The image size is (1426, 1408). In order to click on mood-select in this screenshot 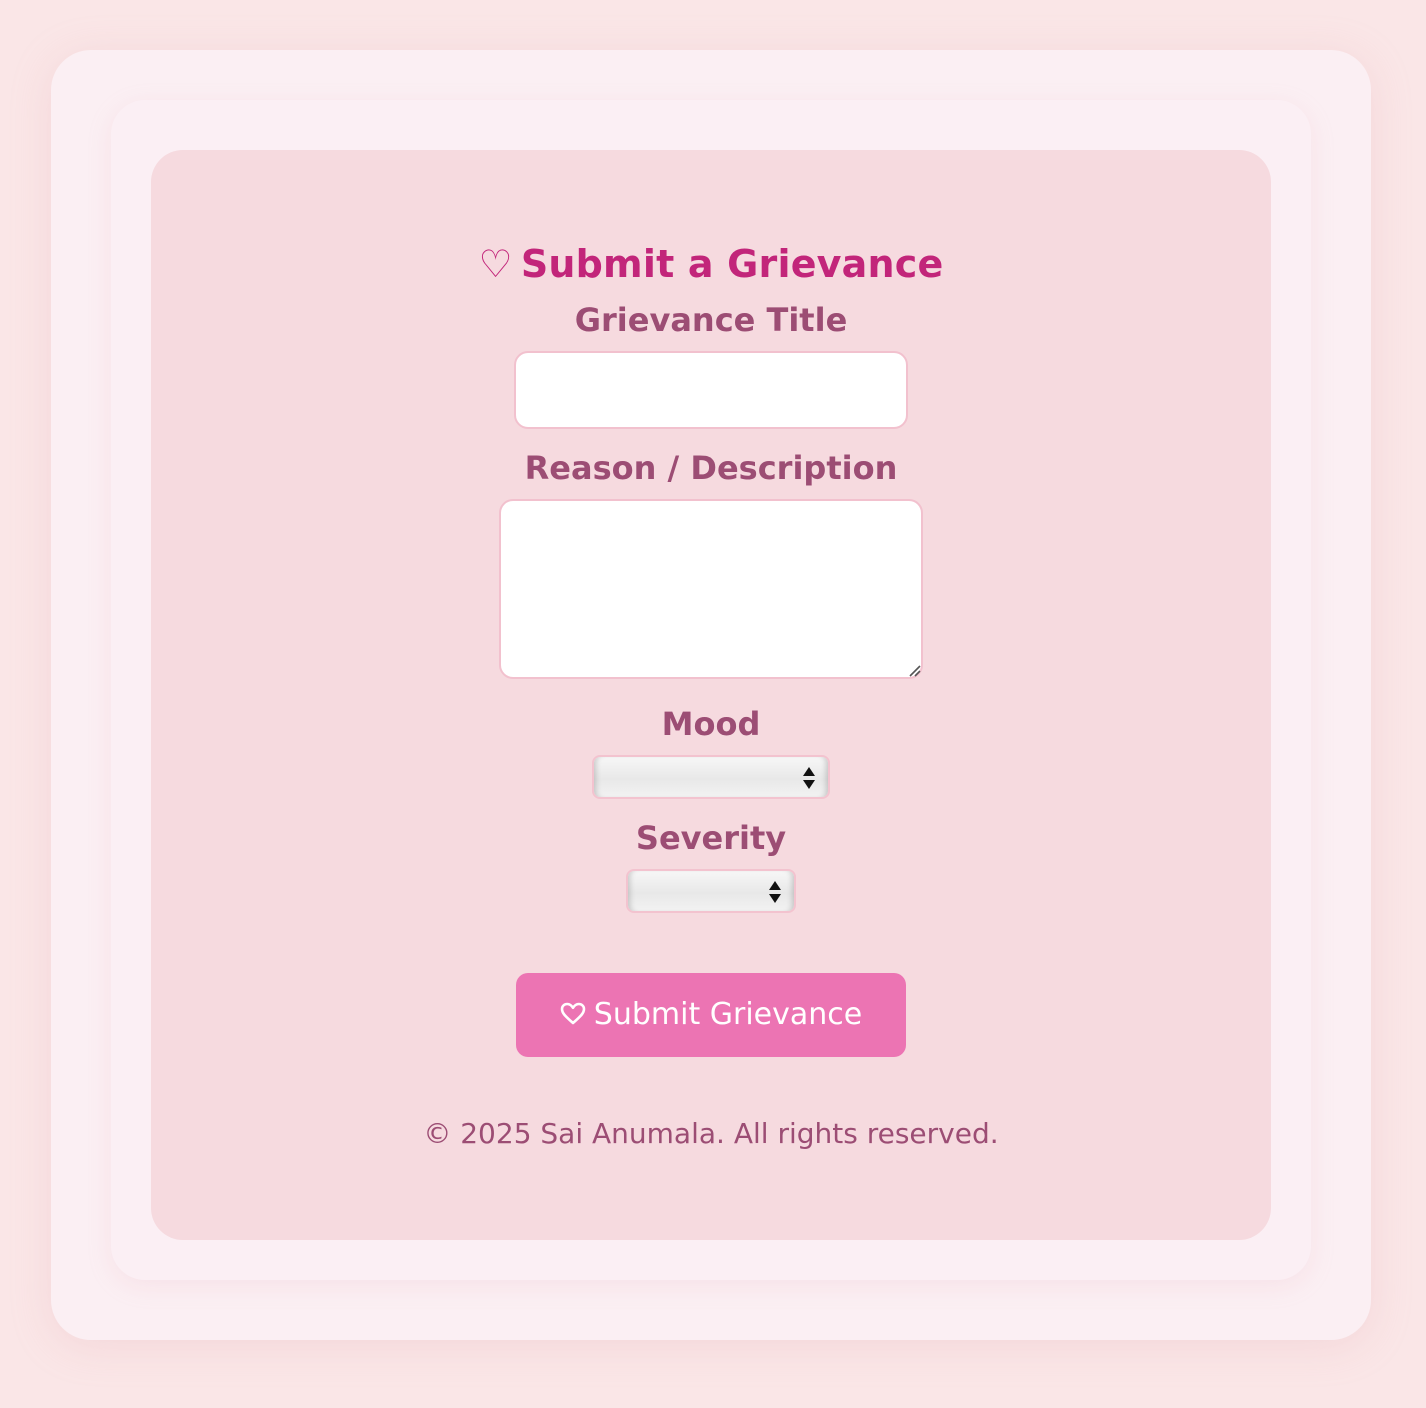, I will do `click(711, 777)`.